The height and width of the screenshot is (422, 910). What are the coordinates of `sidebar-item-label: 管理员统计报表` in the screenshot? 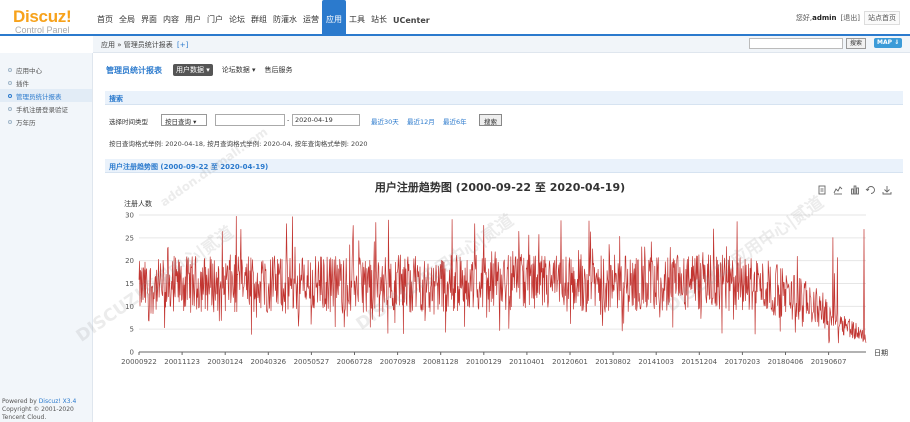 It's located at (39, 96).